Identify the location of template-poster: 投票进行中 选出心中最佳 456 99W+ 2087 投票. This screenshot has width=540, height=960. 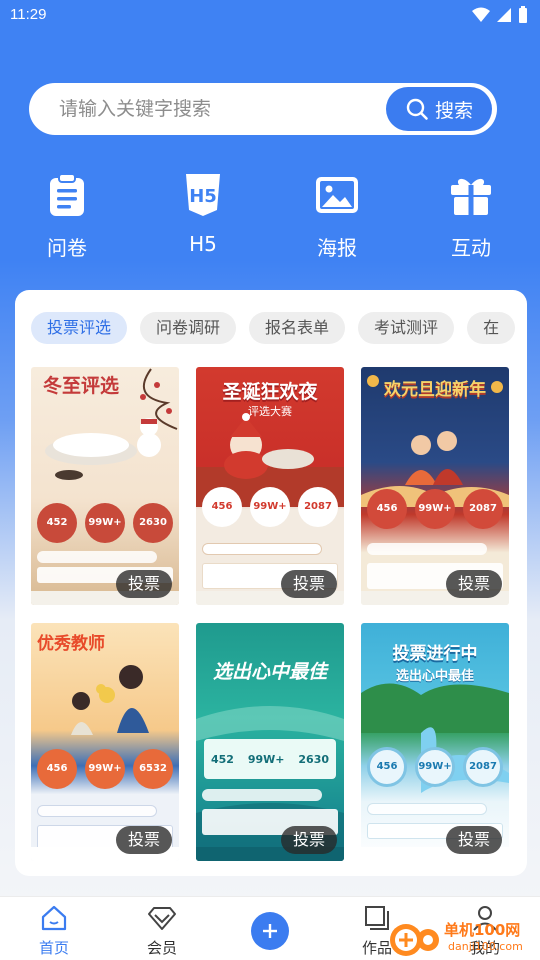
(435, 742).